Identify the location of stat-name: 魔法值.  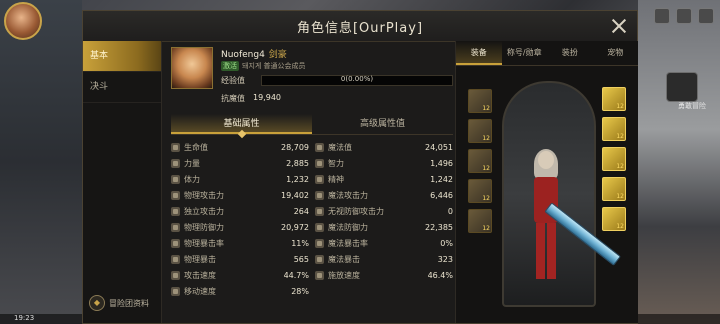
(340, 147).